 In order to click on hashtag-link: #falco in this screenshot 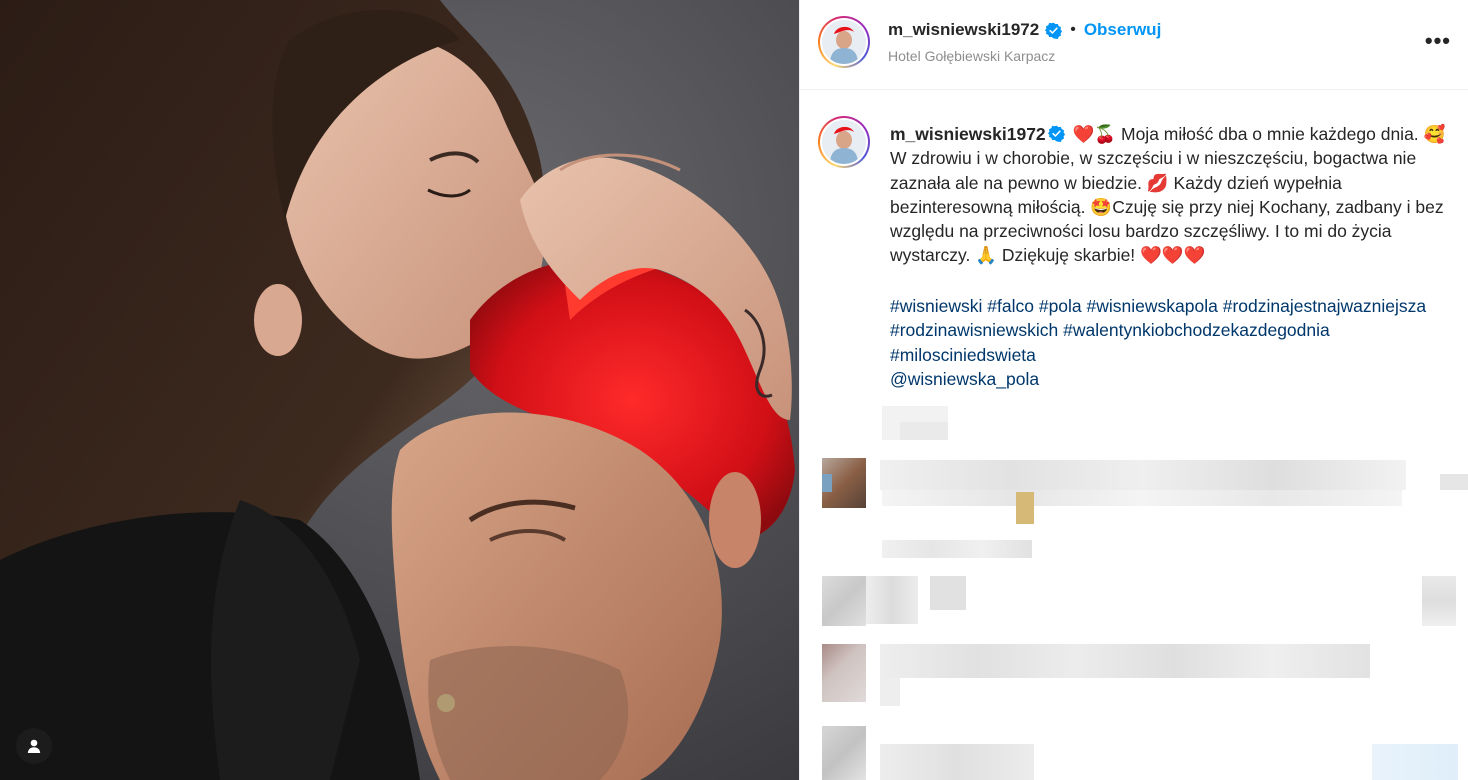, I will do `click(1010, 306)`.